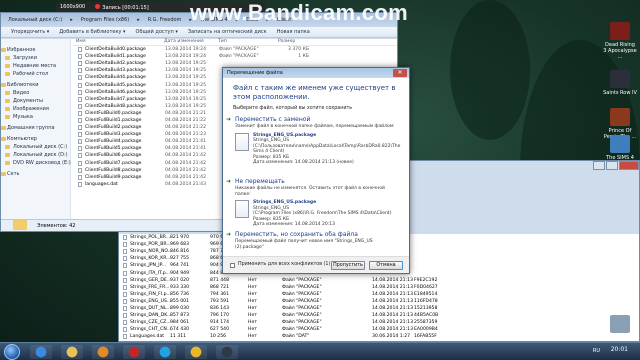 The width and height of the screenshot is (640, 360). What do you see at coordinates (35, 139) in the screenshot?
I see `nav-item: Компьютер` at bounding box center [35, 139].